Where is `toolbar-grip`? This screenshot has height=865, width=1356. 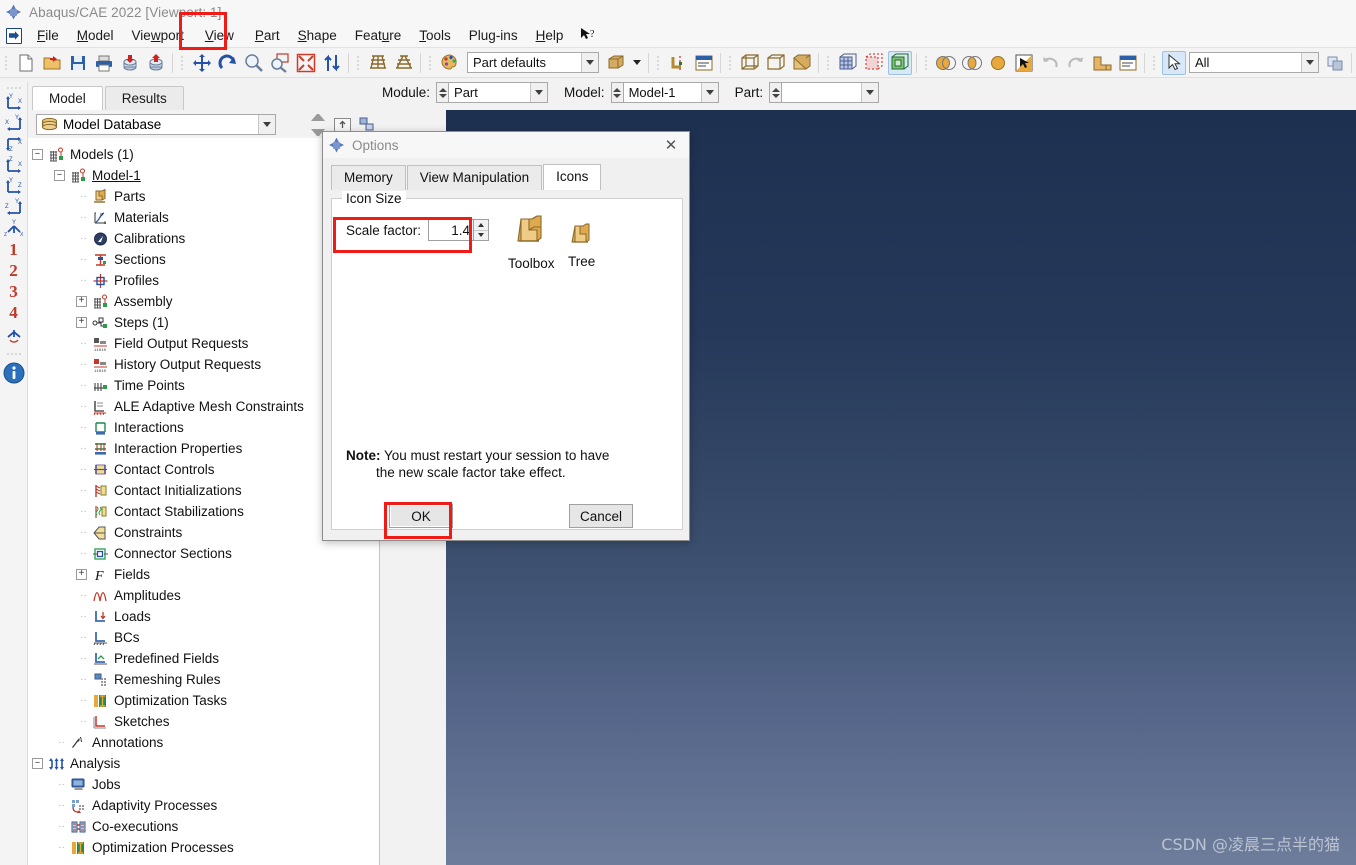
toolbar-grip is located at coordinates (6, 63).